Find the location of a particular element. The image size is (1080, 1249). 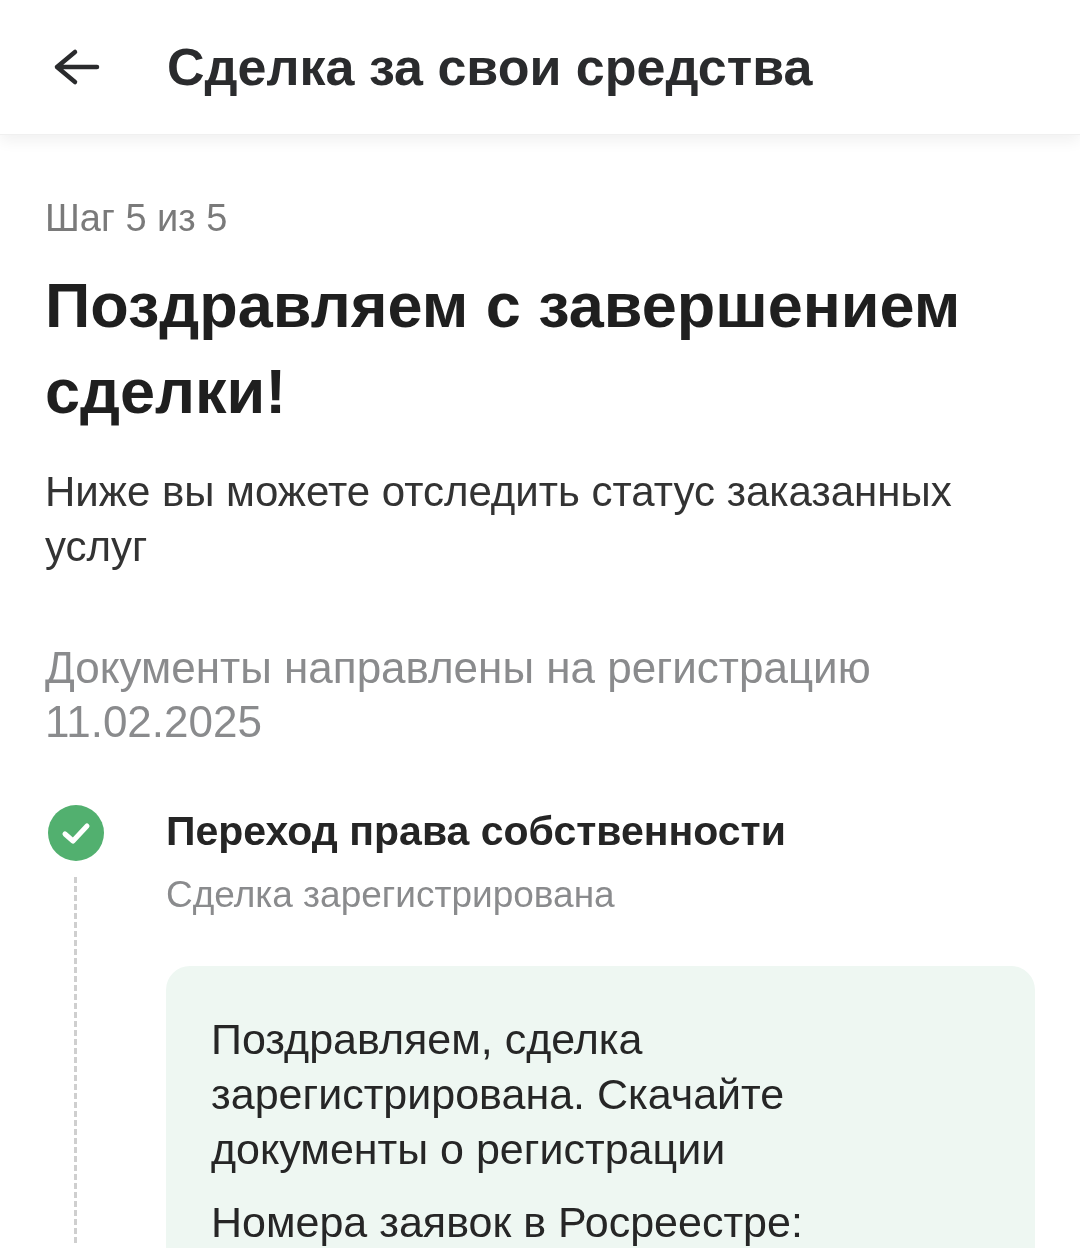

status-note: Документы направлены на регистрацию 11.02.2025 is located at coordinates (458, 695).